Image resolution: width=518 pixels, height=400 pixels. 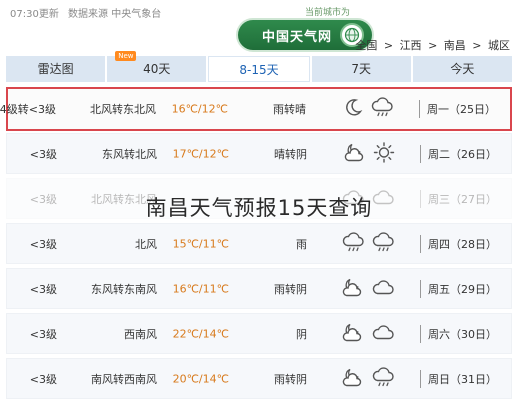 I want to click on logo-caption: 当前城市为, so click(x=328, y=13).